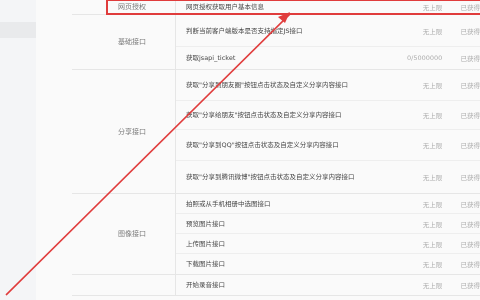  Describe the element at coordinates (205, 243) in the screenshot. I see `api-name: 上传图片接口` at that location.